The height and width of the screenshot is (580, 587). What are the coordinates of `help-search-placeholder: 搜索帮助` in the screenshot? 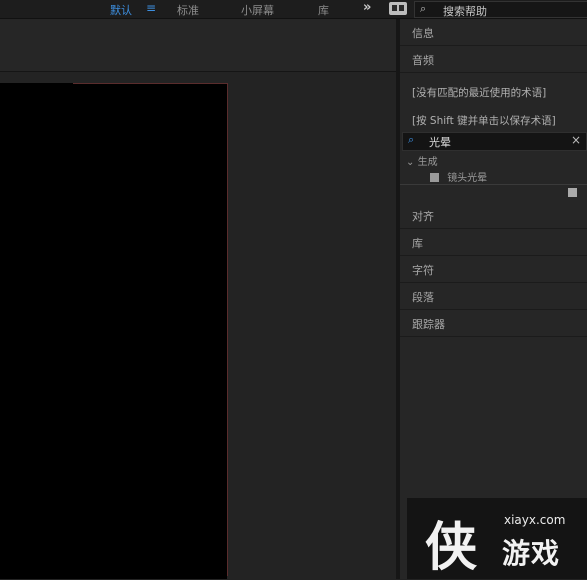 It's located at (465, 11).